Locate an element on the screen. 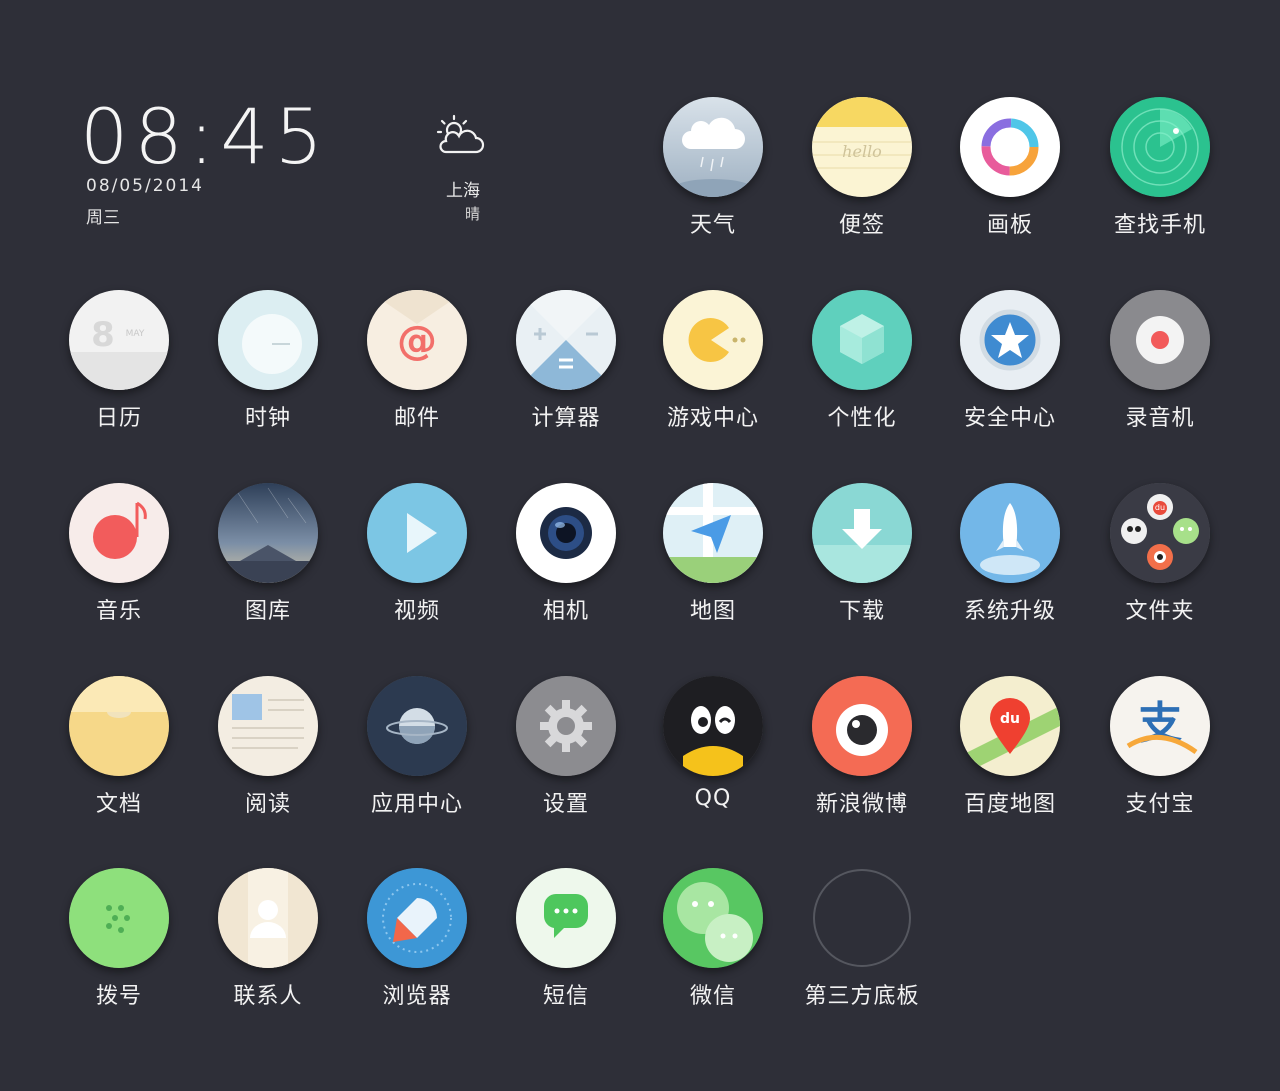 The height and width of the screenshot is (1091, 1280). notepad-text: hello is located at coordinates (862, 151).